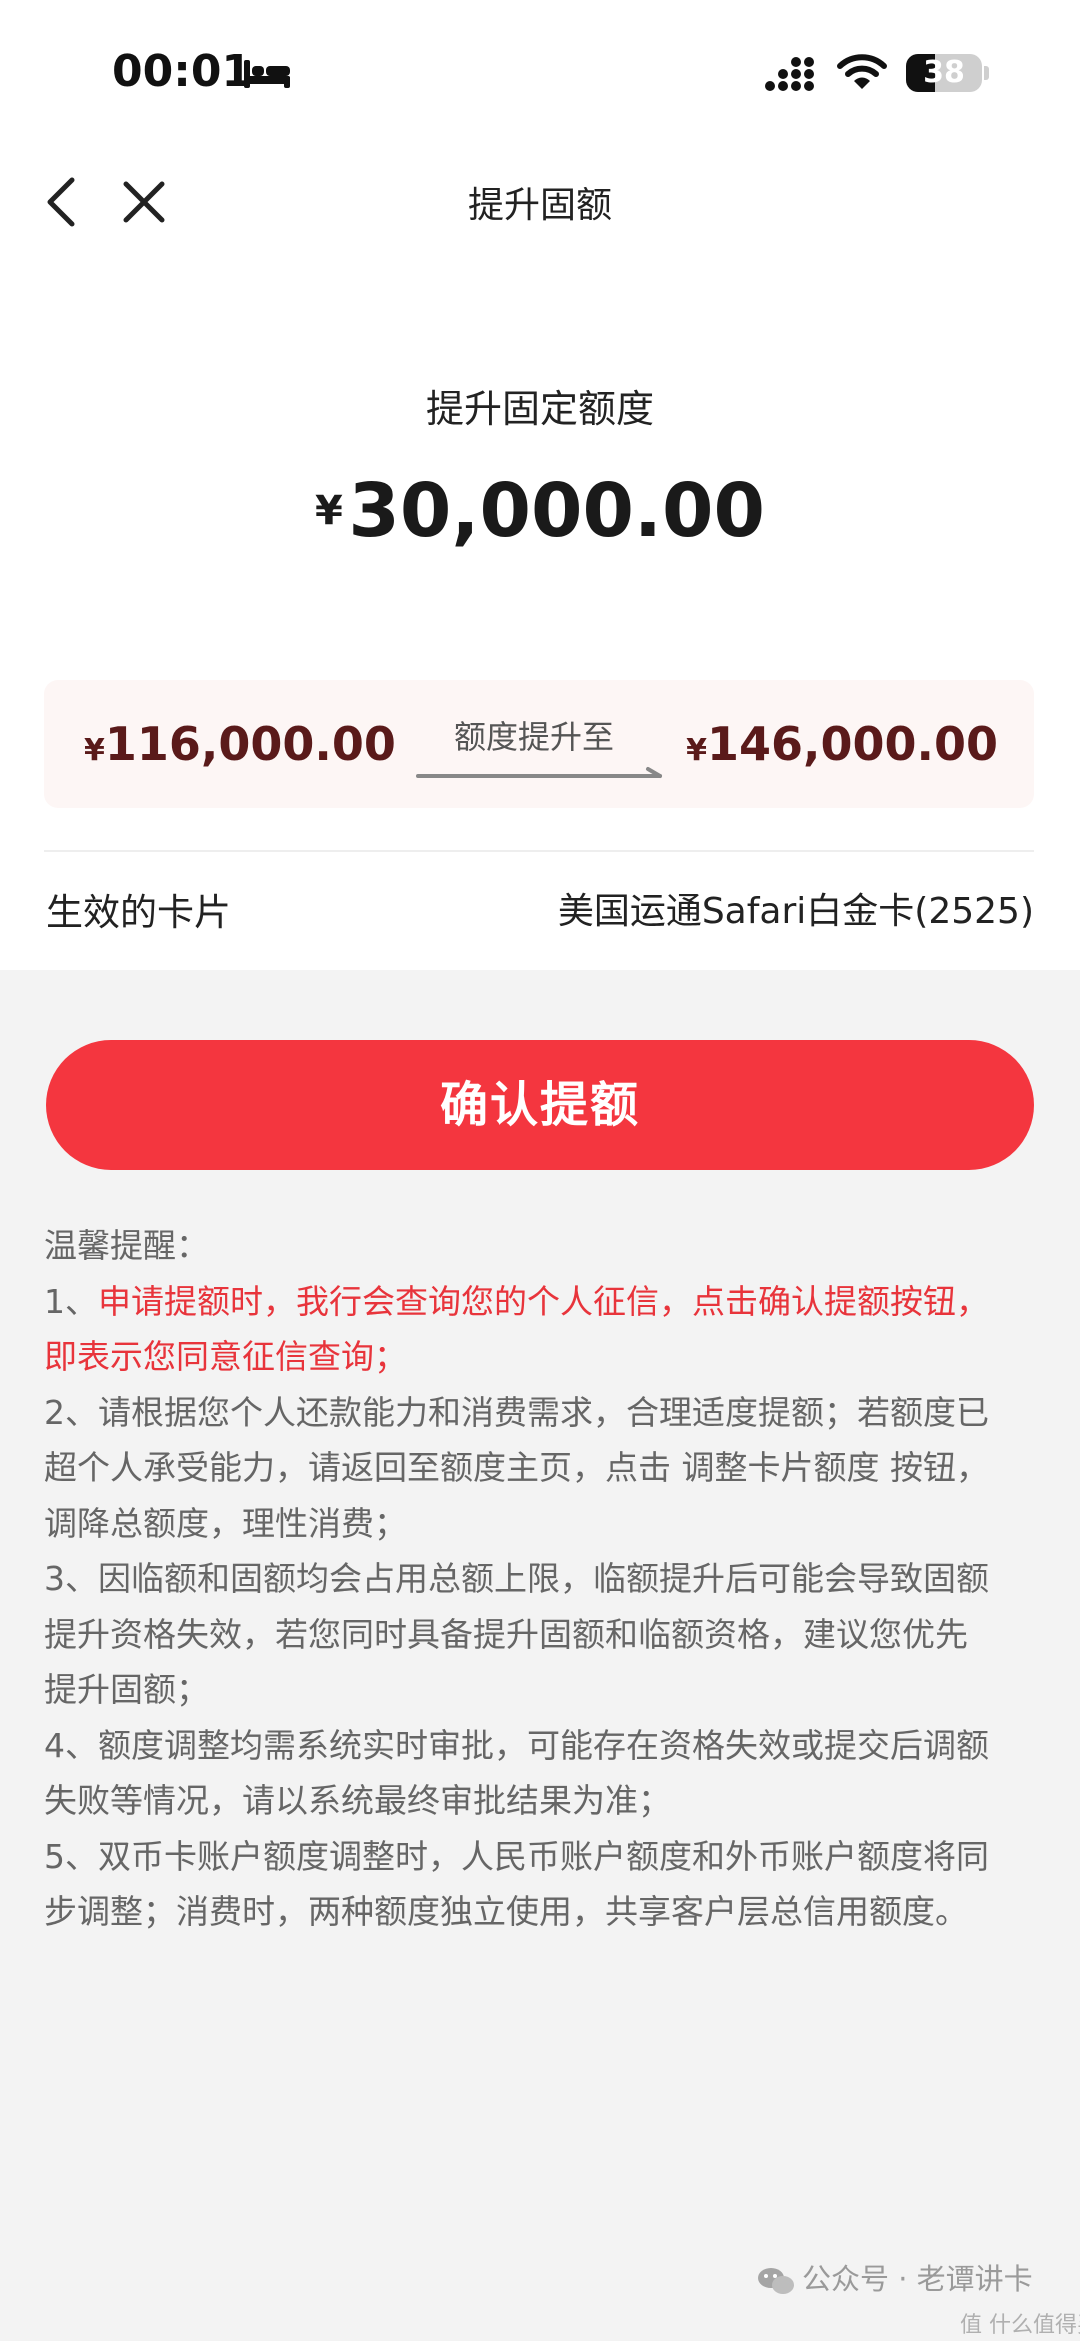 Image resolution: width=1080 pixels, height=2341 pixels. What do you see at coordinates (225, 1356) in the screenshot?
I see `note-warning-text: 即表示您同意征信查询；` at bounding box center [225, 1356].